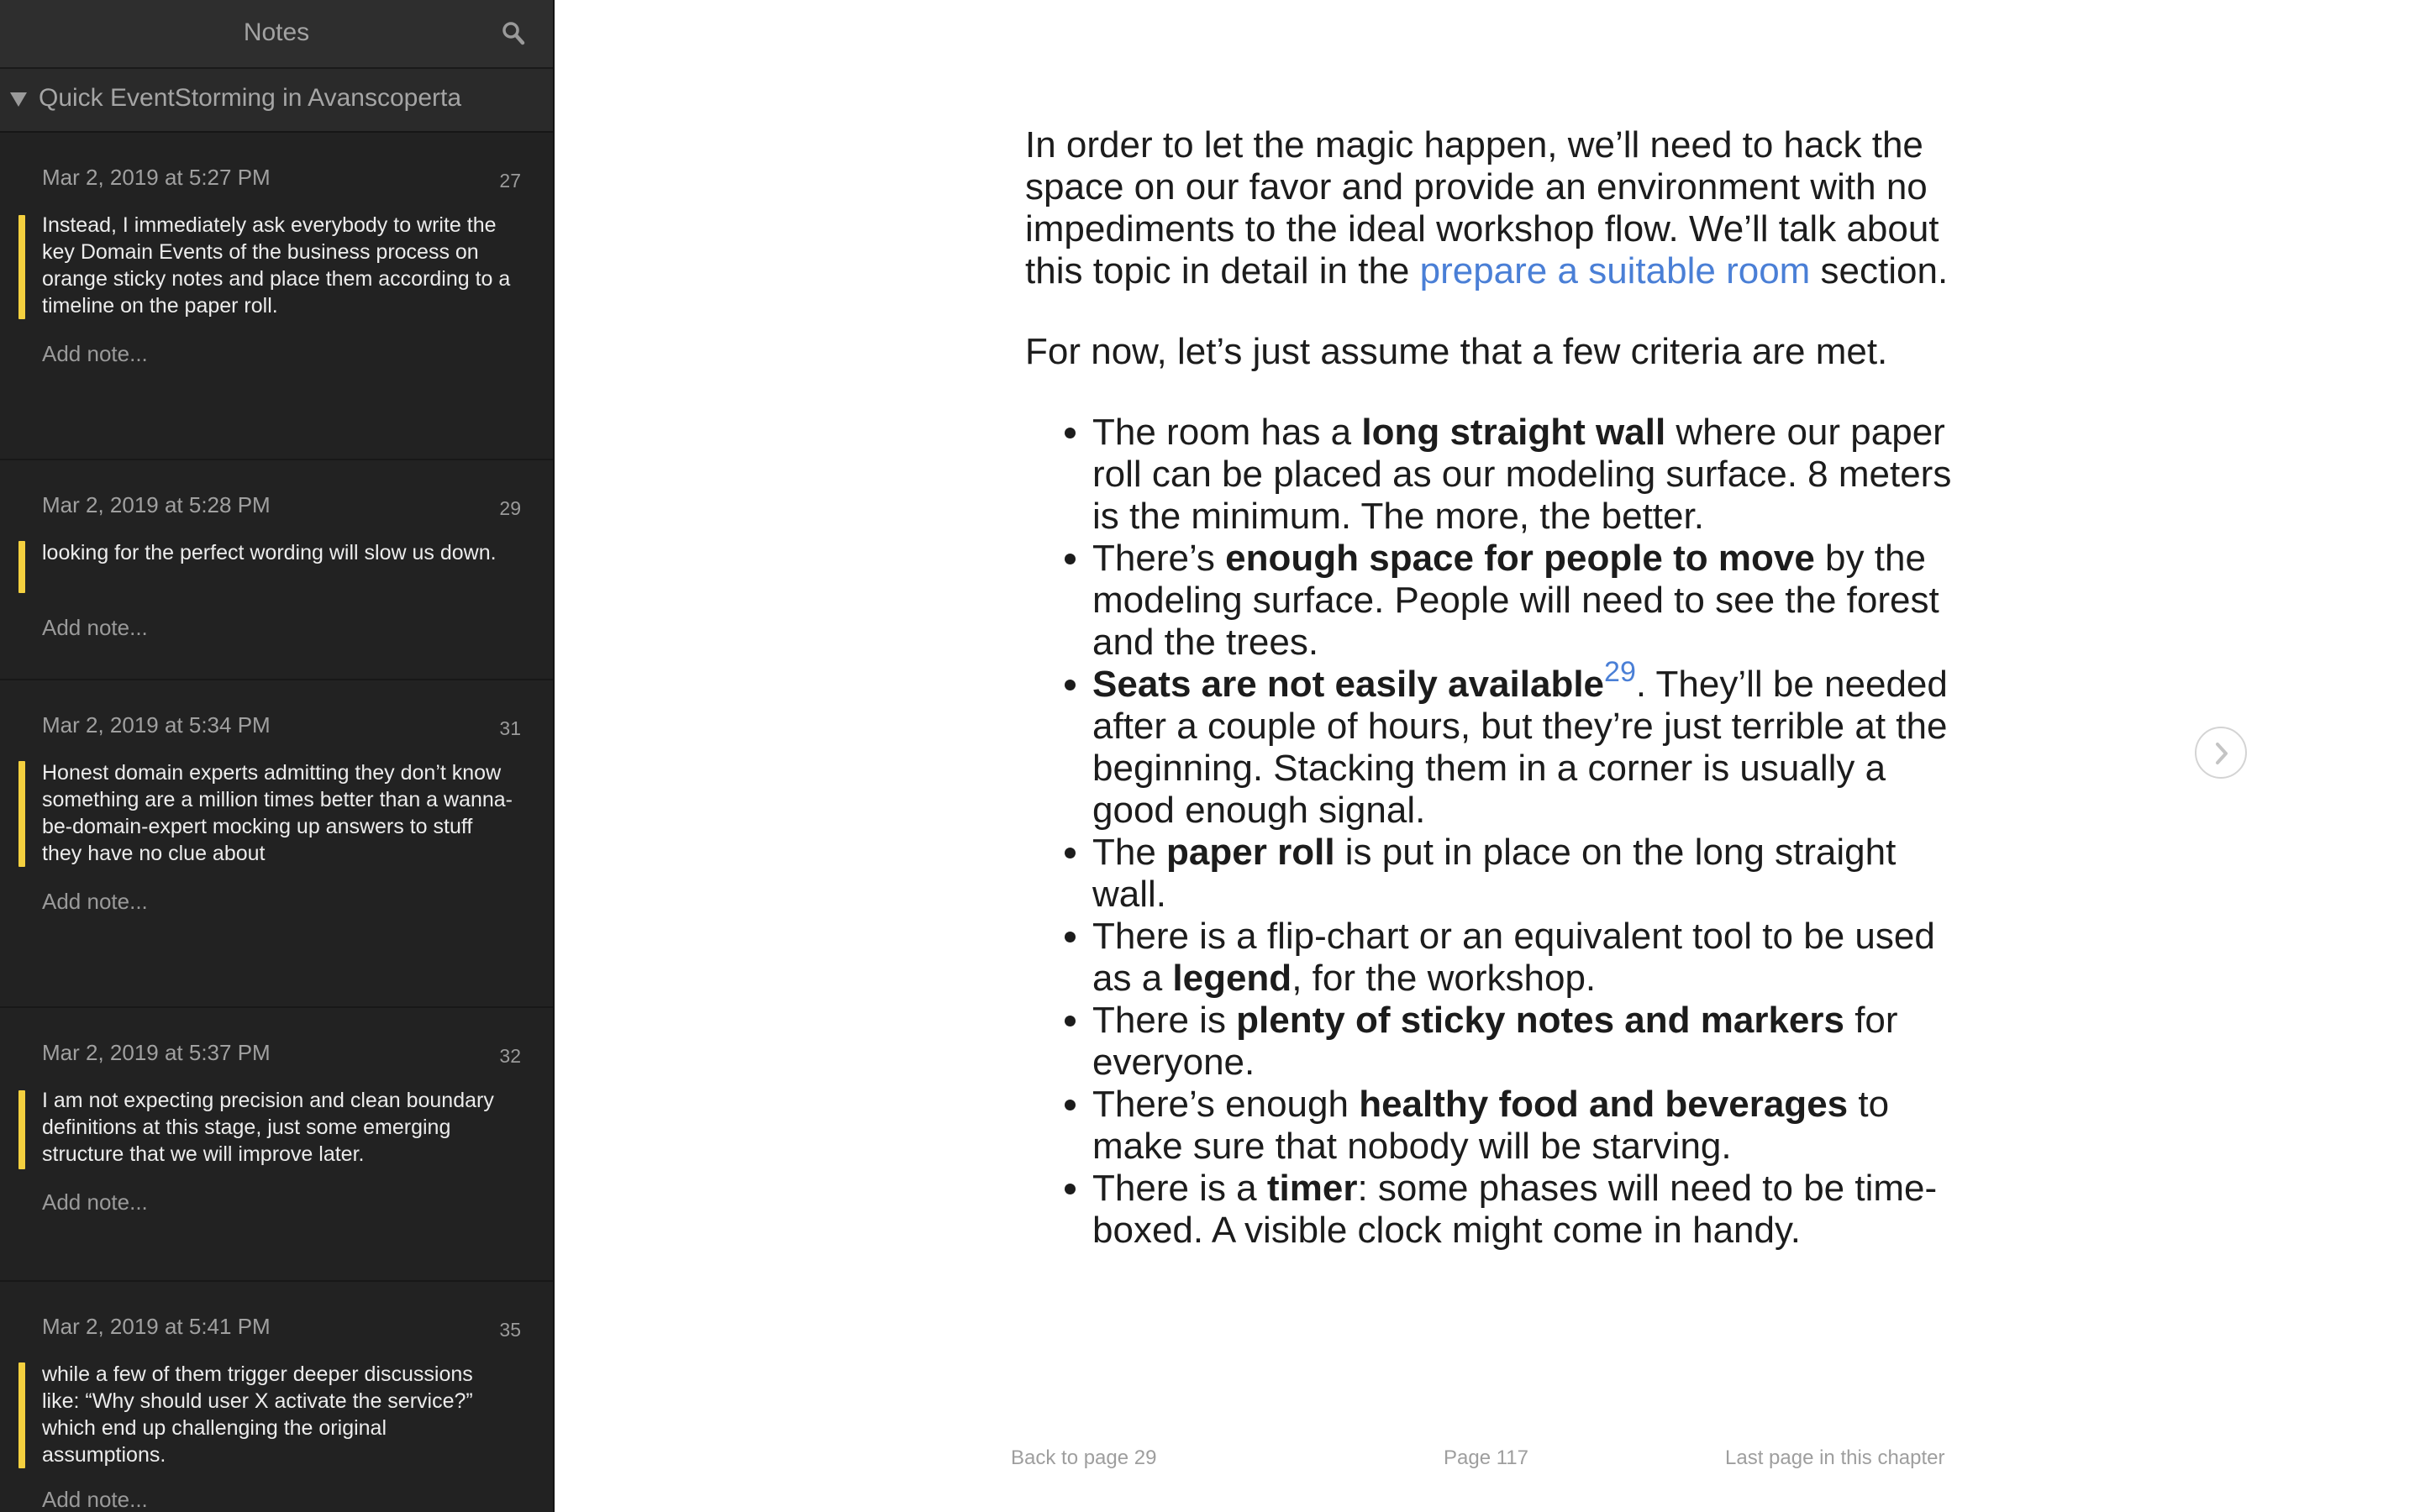 The height and width of the screenshot is (1512, 2420). What do you see at coordinates (157, 177) in the screenshot?
I see `note-date: Mar 2, 2019 at 5:27 PM` at bounding box center [157, 177].